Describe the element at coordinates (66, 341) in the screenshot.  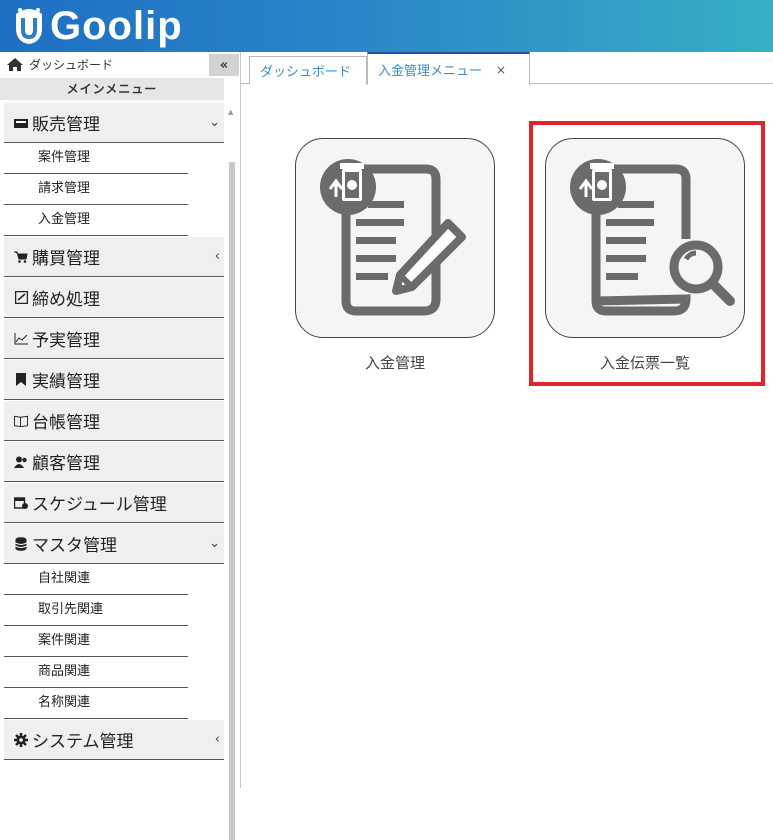
I see `menu-group-label: 予実管理` at that location.